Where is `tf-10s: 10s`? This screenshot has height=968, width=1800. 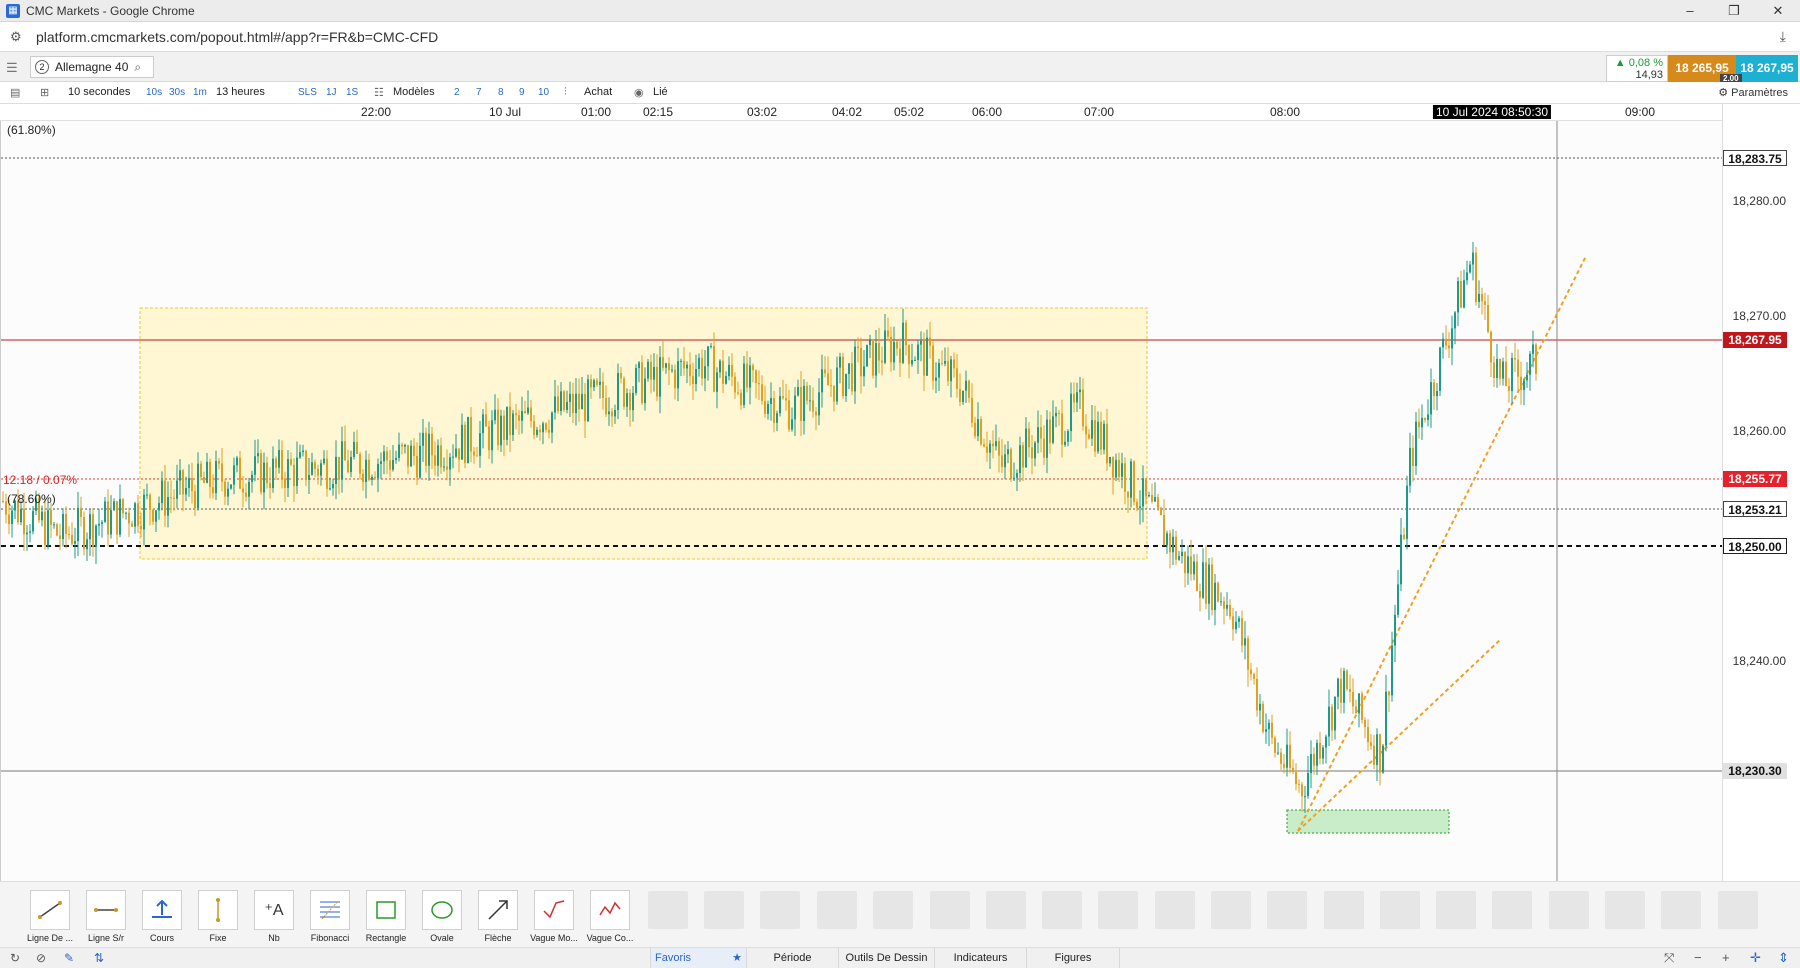
tf-10s: 10s is located at coordinates (154, 92).